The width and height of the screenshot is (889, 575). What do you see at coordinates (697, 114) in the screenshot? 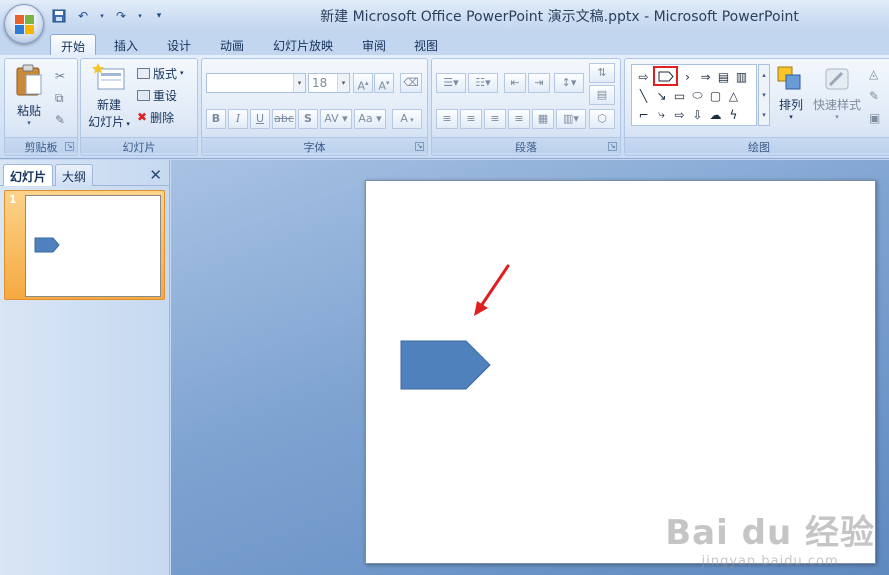
I see `shape-down-arrow-icon: ⇩` at bounding box center [697, 114].